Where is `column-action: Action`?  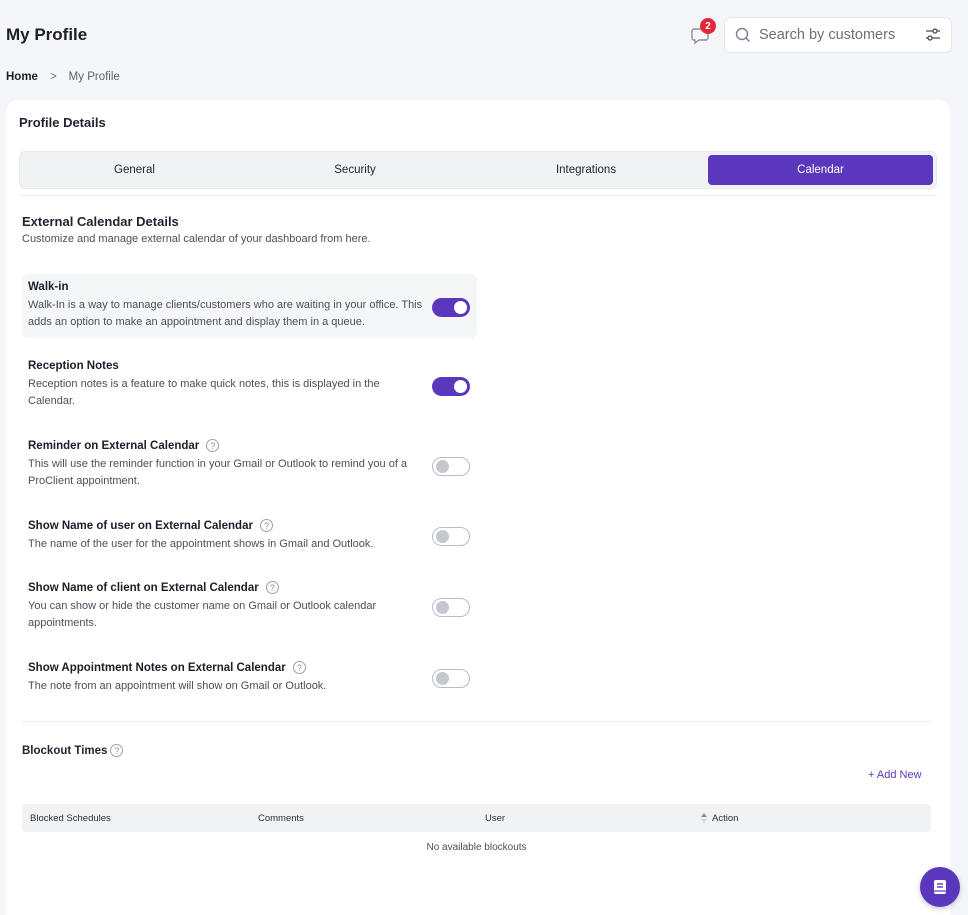
column-action: Action is located at coordinates (725, 818).